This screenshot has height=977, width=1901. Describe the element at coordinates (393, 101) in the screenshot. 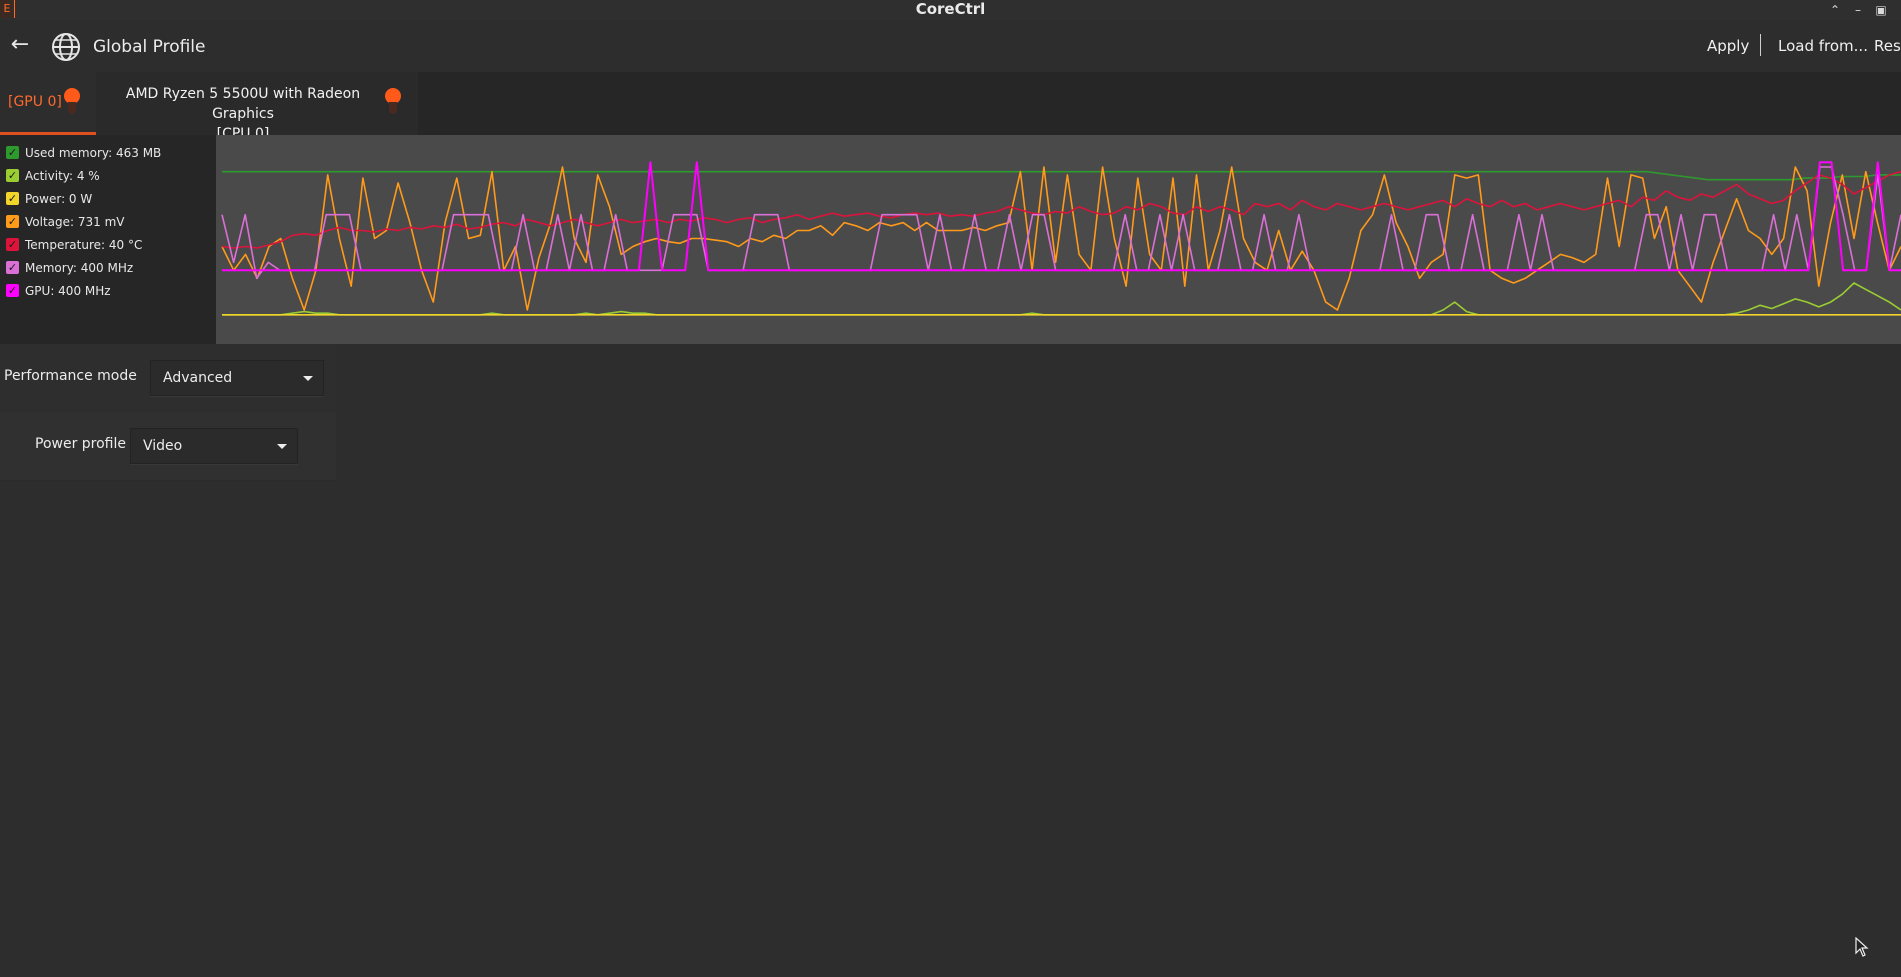

I see `cpu-0-toggle` at that location.